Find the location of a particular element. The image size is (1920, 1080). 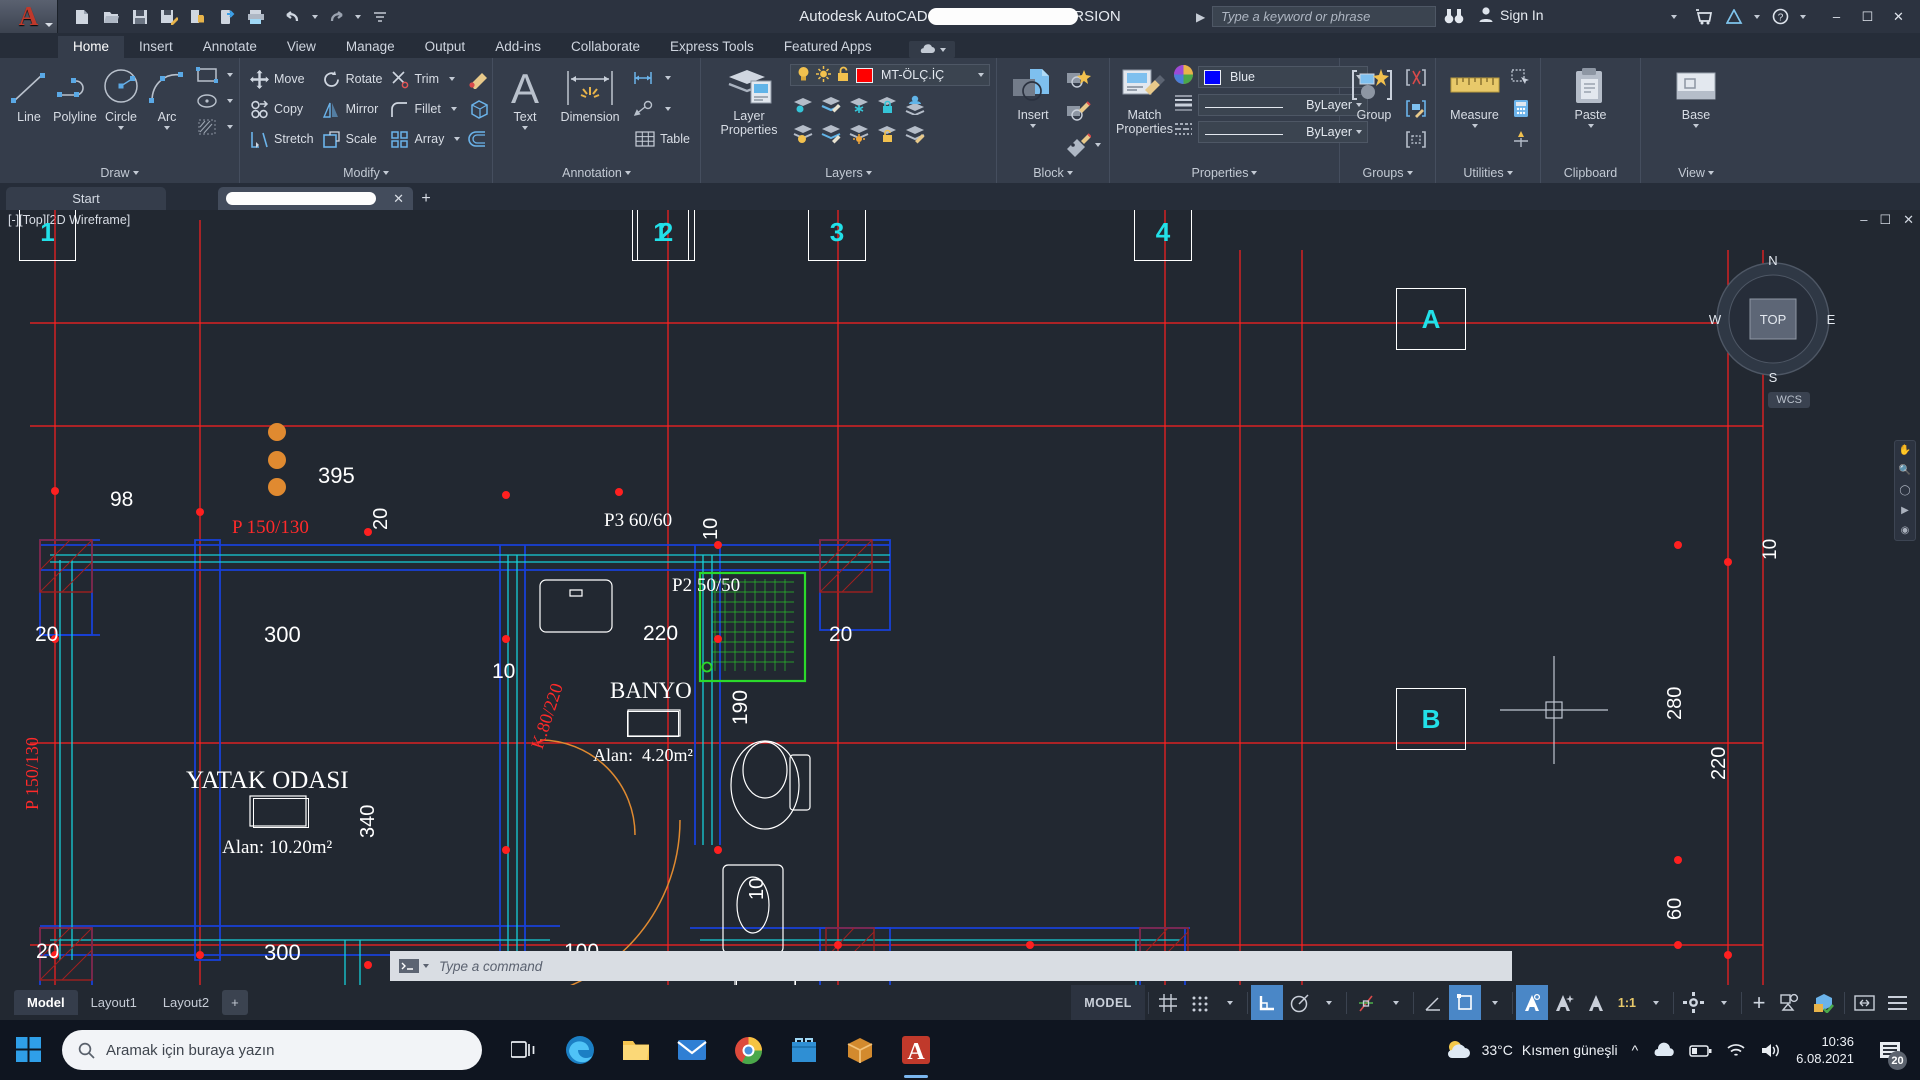

save-icon is located at coordinates (139, 16).